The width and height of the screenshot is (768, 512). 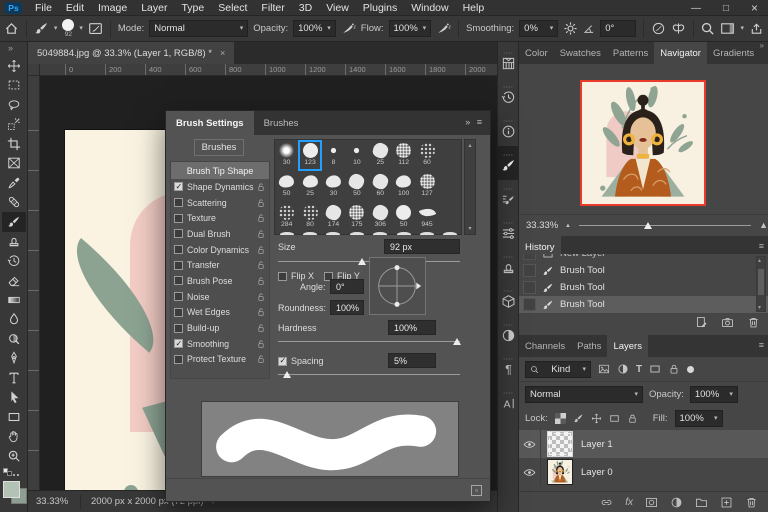 What do you see at coordinates (584, 394) in the screenshot?
I see `blend-mode-select: Normal ▾` at bounding box center [584, 394].